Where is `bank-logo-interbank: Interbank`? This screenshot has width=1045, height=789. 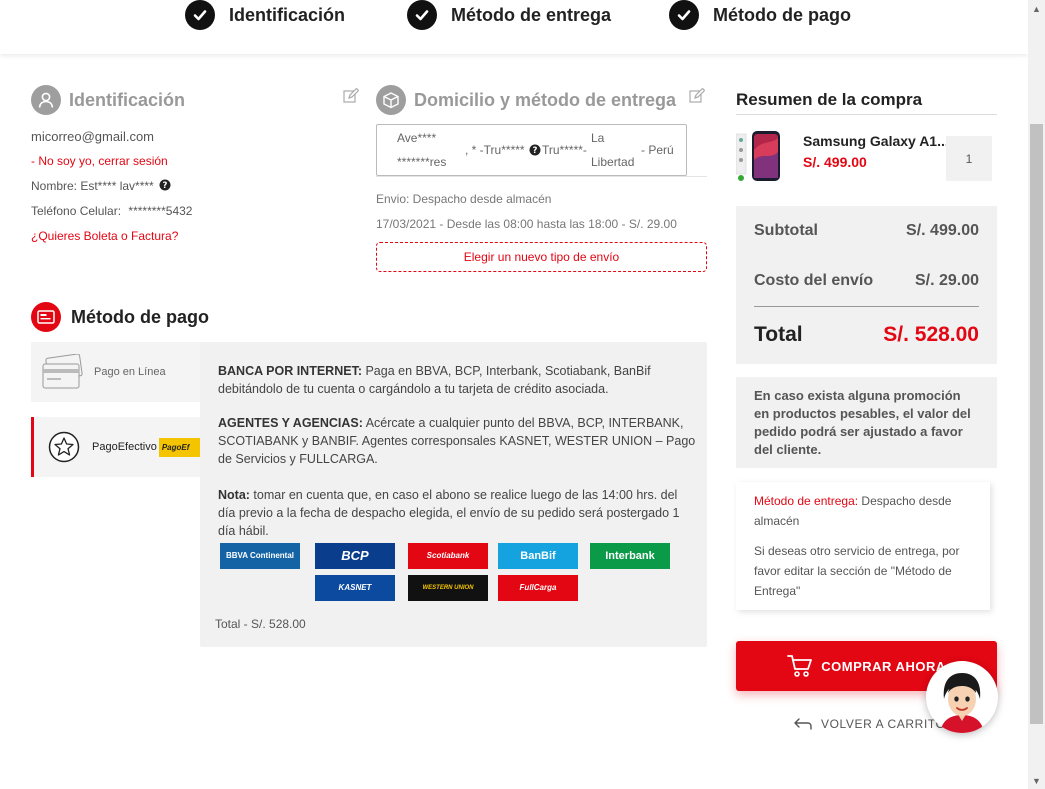
bank-logo-interbank: Interbank is located at coordinates (630, 556).